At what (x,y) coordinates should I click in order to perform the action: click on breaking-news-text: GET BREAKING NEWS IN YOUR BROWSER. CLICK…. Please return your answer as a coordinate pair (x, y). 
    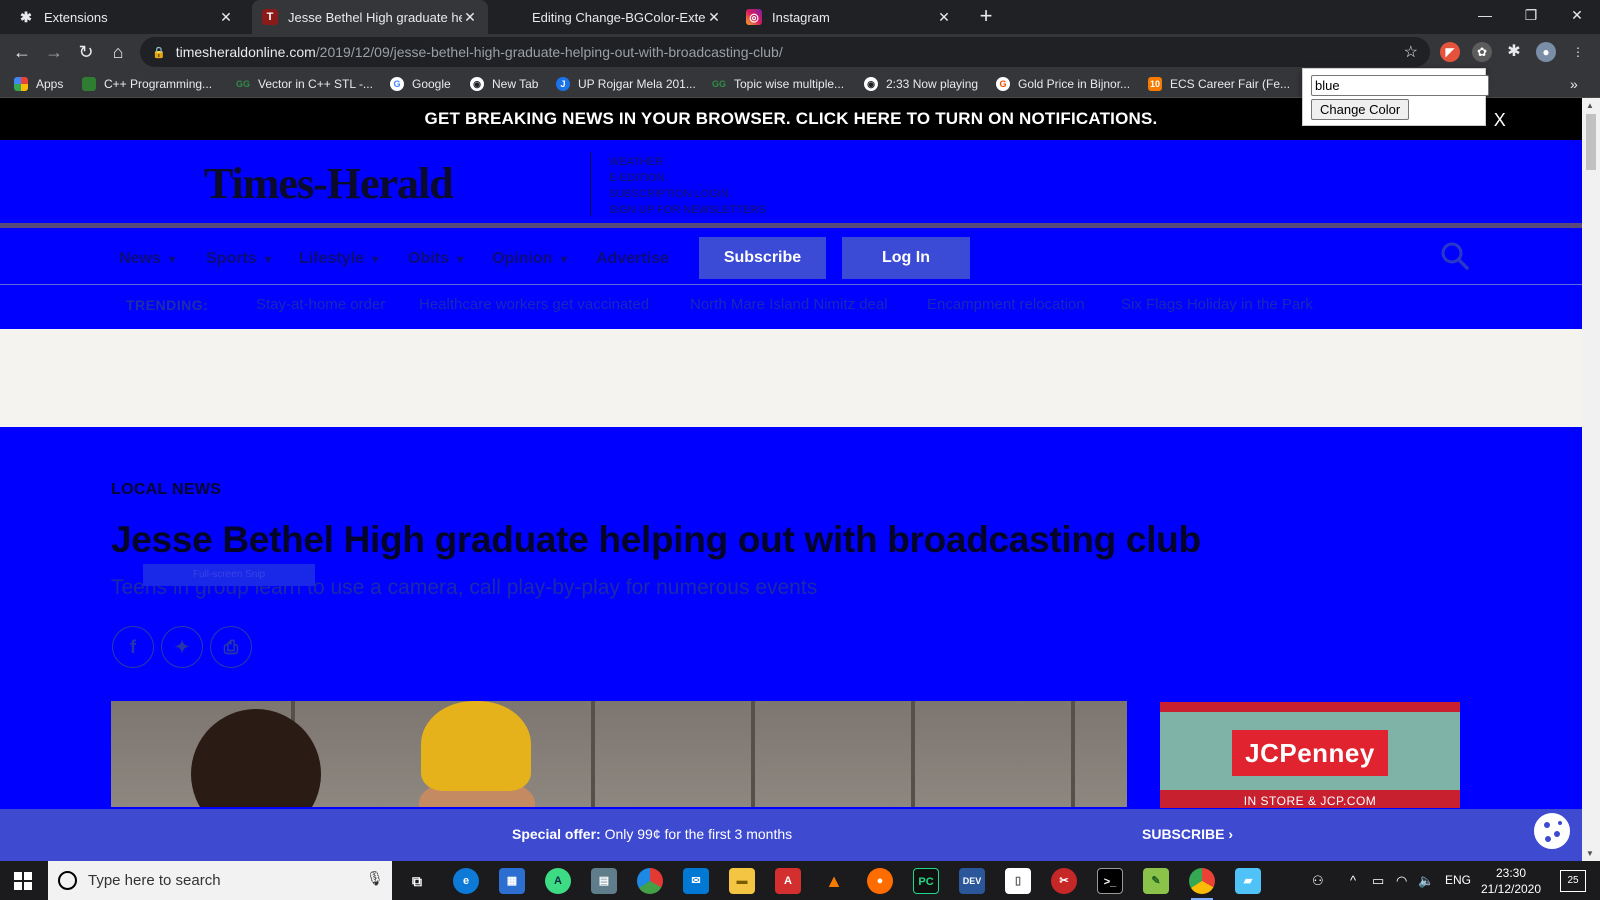
    Looking at the image, I should click on (791, 118).